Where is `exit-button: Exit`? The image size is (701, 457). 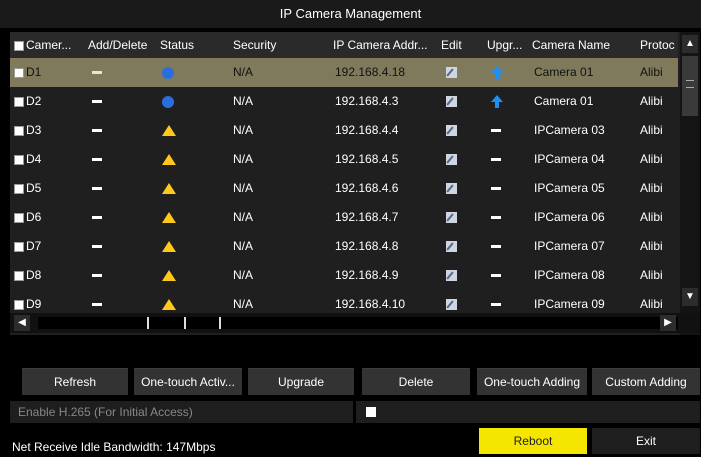
exit-button: Exit is located at coordinates (646, 441).